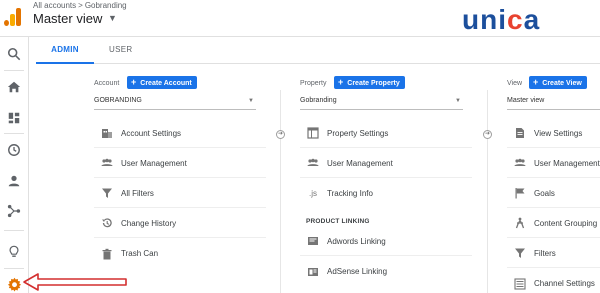  I want to click on acquisition-icon, so click(14, 211).